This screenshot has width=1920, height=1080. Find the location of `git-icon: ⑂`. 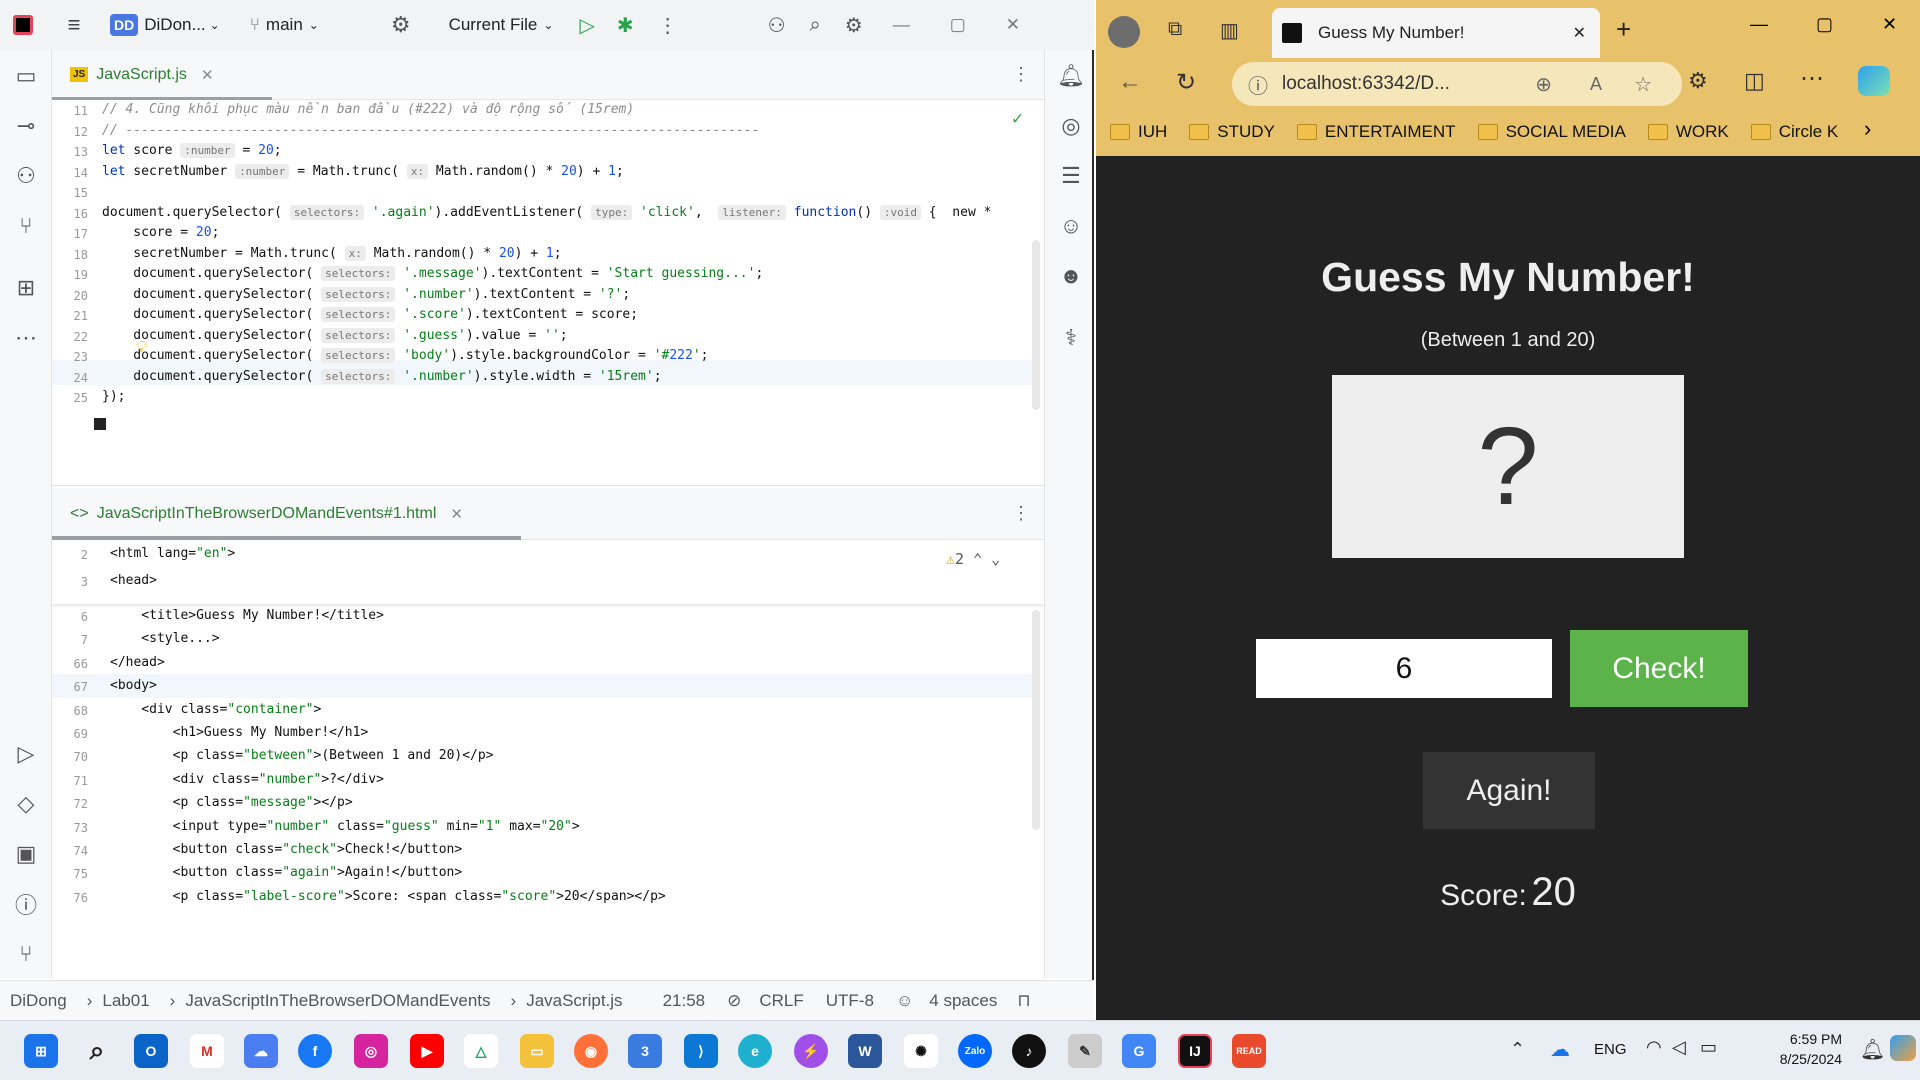

git-icon: ⑂ is located at coordinates (26, 226).